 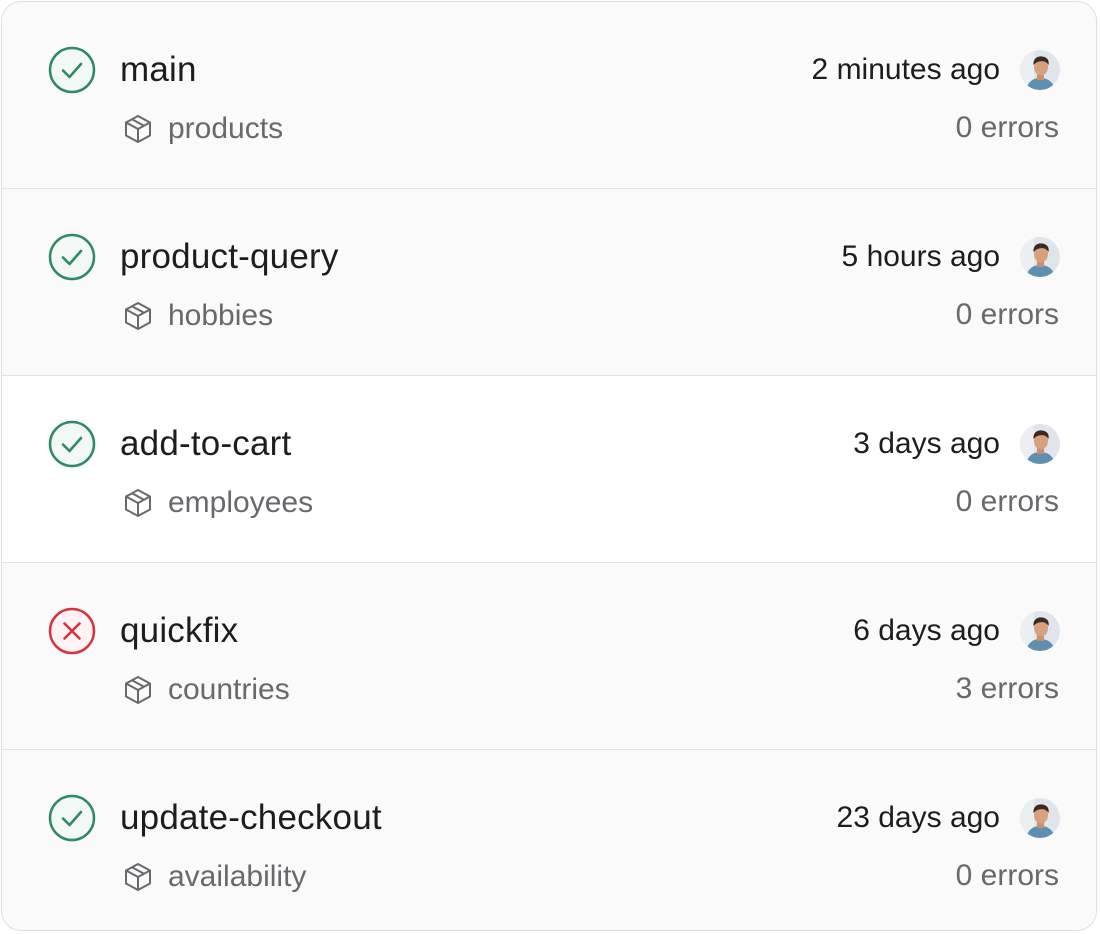 I want to click on package-name: countries, so click(x=229, y=689).